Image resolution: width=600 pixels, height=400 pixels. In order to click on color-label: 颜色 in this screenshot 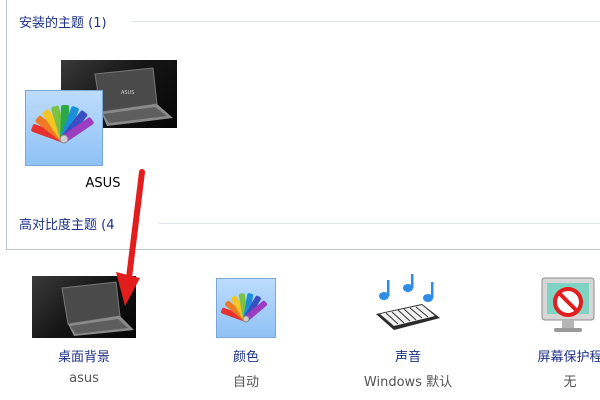, I will do `click(245, 357)`.